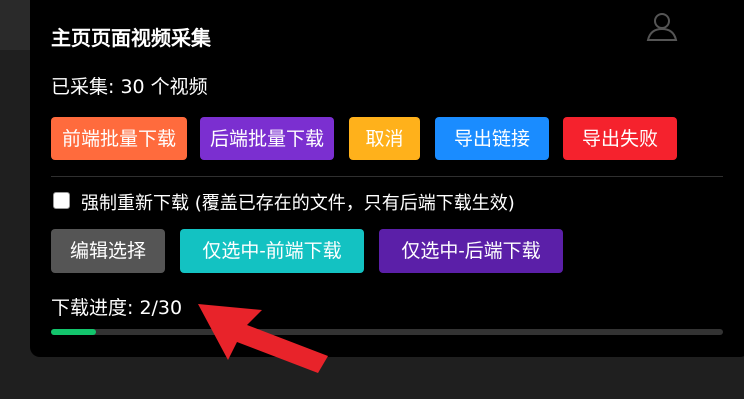 Image resolution: width=744 pixels, height=399 pixels. I want to click on selected-backend-download-button: 仅选中-后端下载, so click(471, 251).